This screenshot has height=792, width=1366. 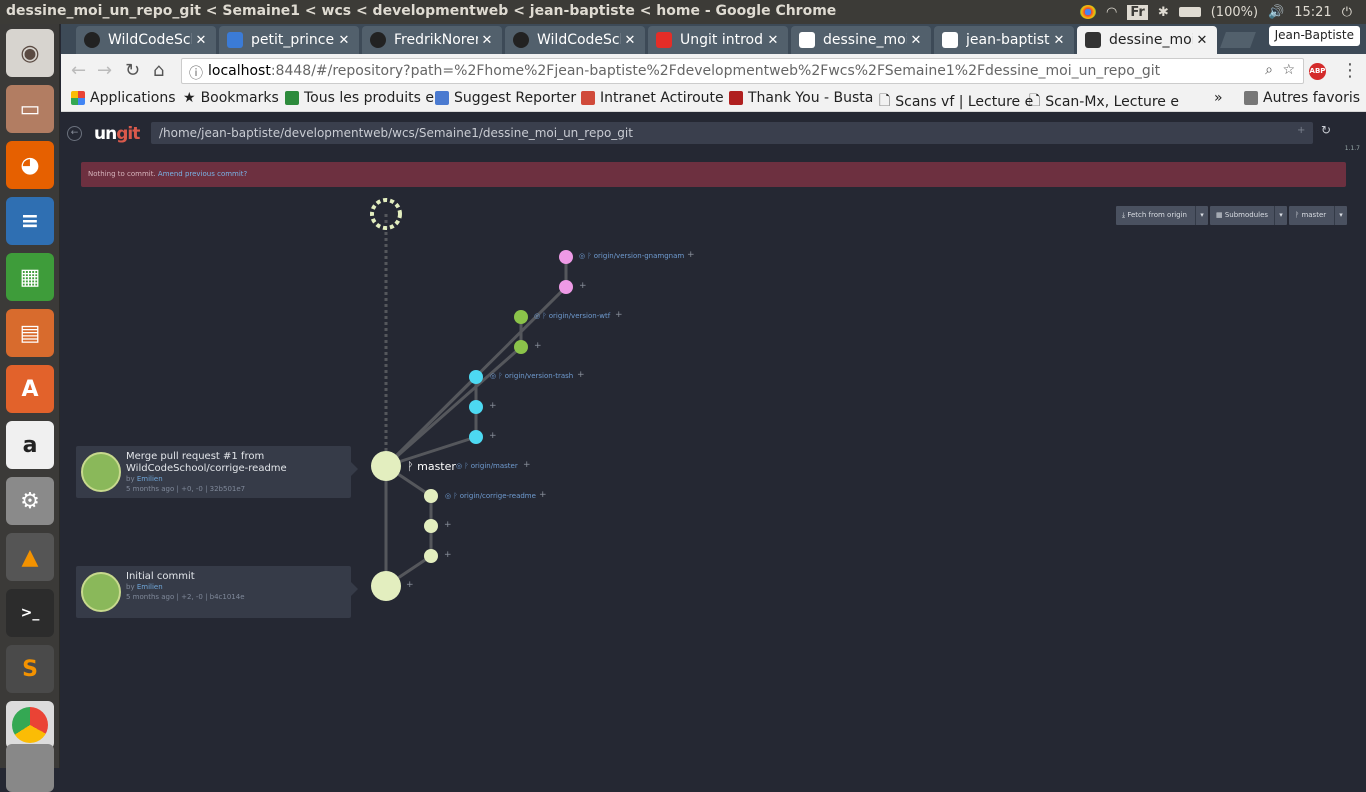 I want to click on tab: jean-baptiste ✕, so click(x=1004, y=40).